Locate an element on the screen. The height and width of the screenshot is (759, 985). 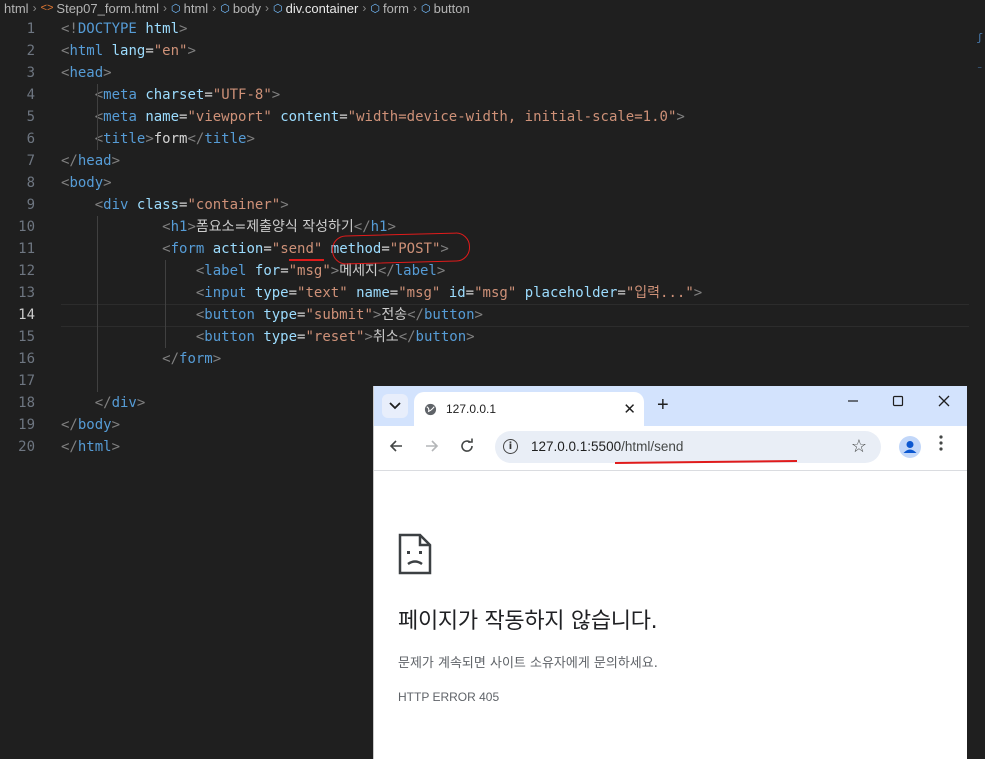
code-token: form is located at coordinates (187, 249).